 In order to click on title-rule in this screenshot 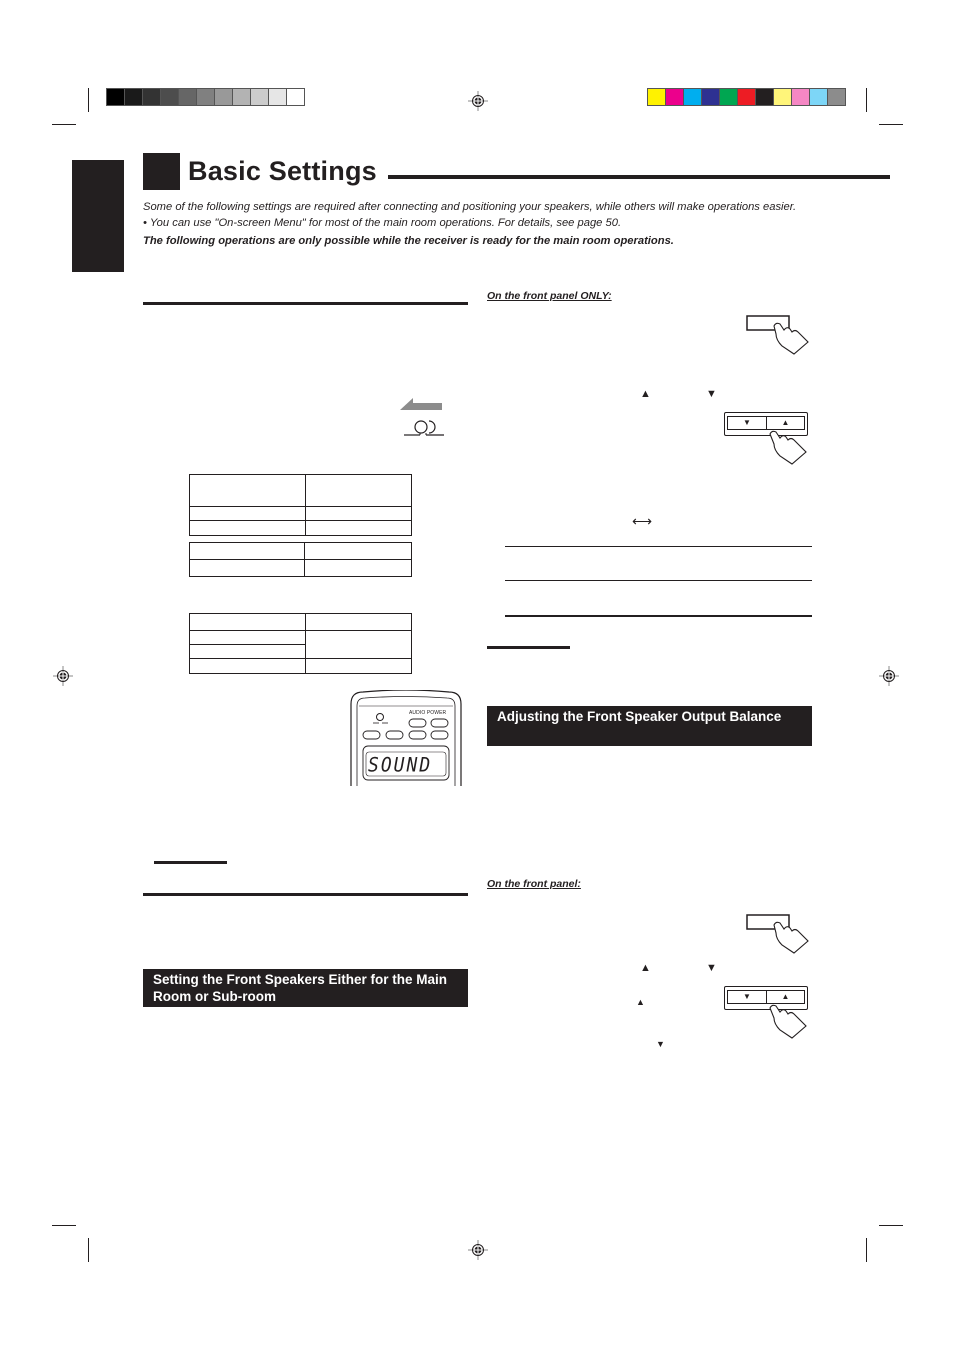, I will do `click(639, 177)`.